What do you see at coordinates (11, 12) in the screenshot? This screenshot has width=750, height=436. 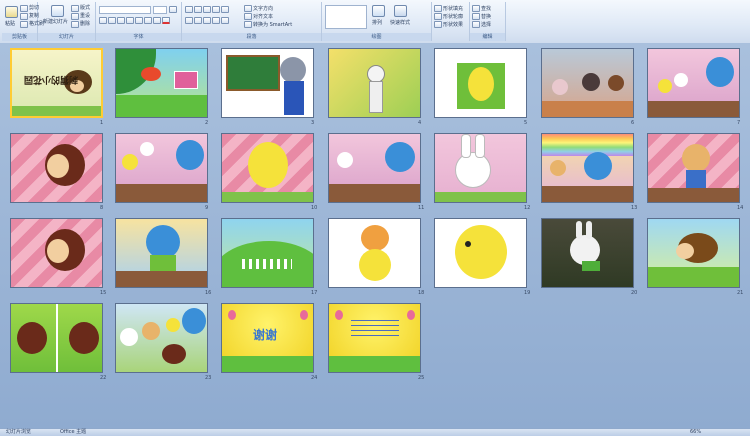 I see `paste-icon` at bounding box center [11, 12].